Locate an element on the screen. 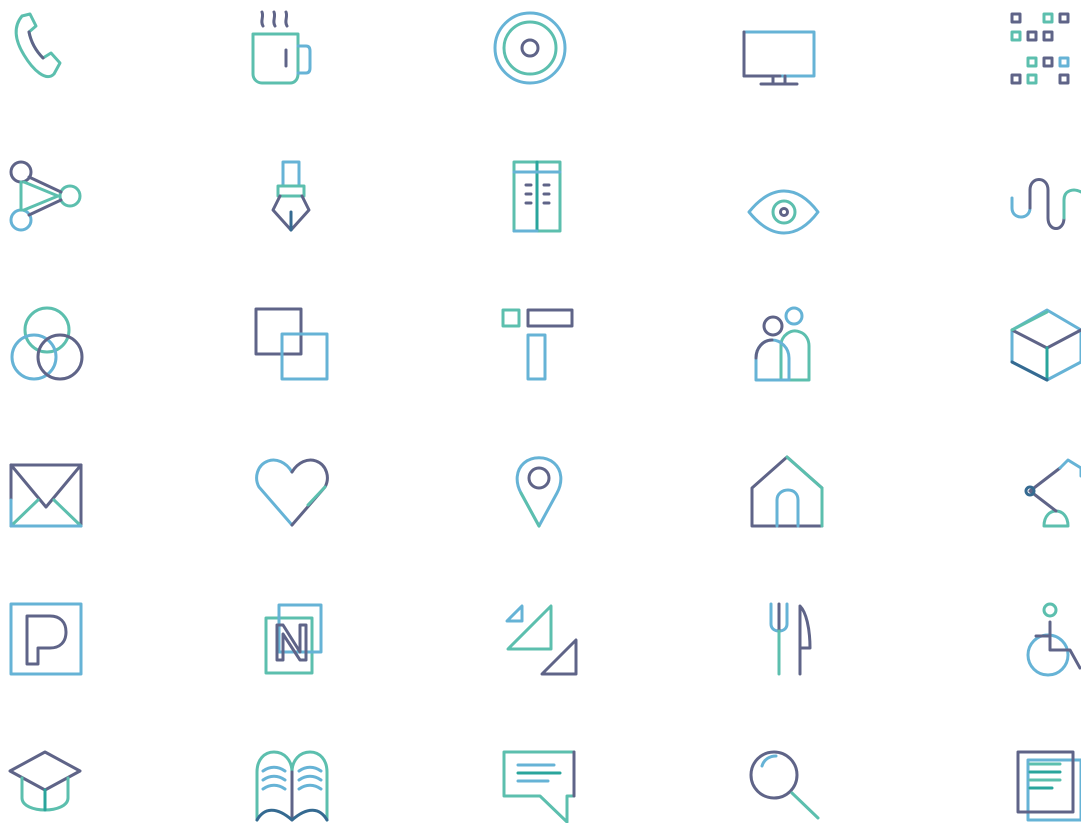 The height and width of the screenshot is (823, 1081). share-network-icon is located at coordinates (45, 196).